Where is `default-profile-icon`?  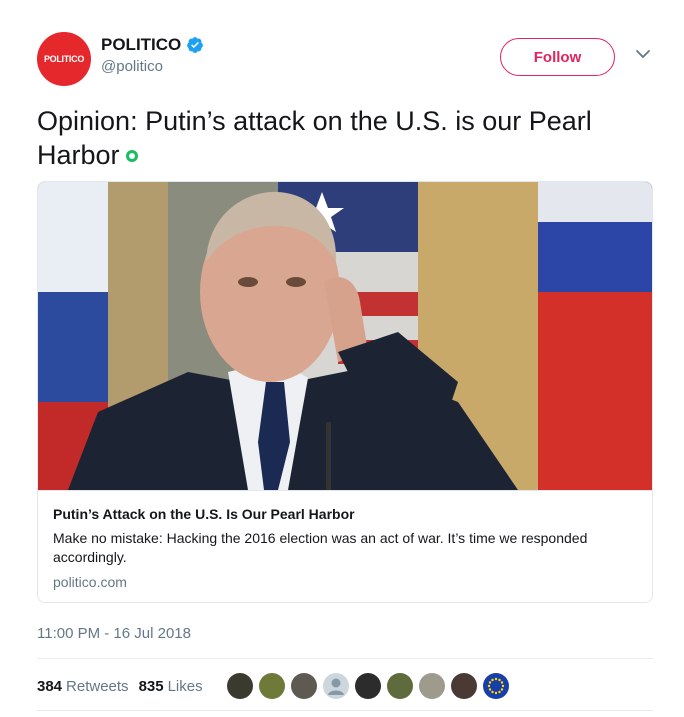
default-profile-icon is located at coordinates (335, 686).